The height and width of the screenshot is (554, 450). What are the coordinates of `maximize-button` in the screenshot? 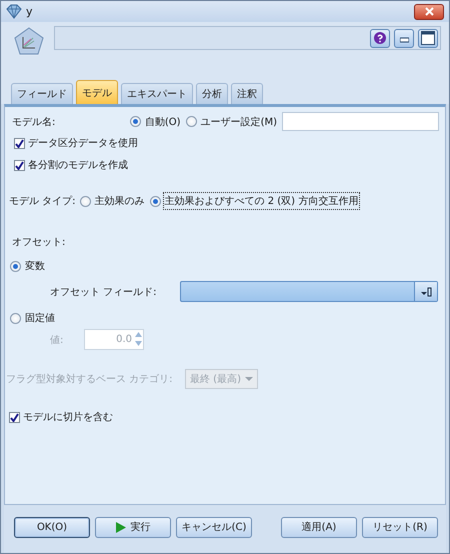 It's located at (428, 38).